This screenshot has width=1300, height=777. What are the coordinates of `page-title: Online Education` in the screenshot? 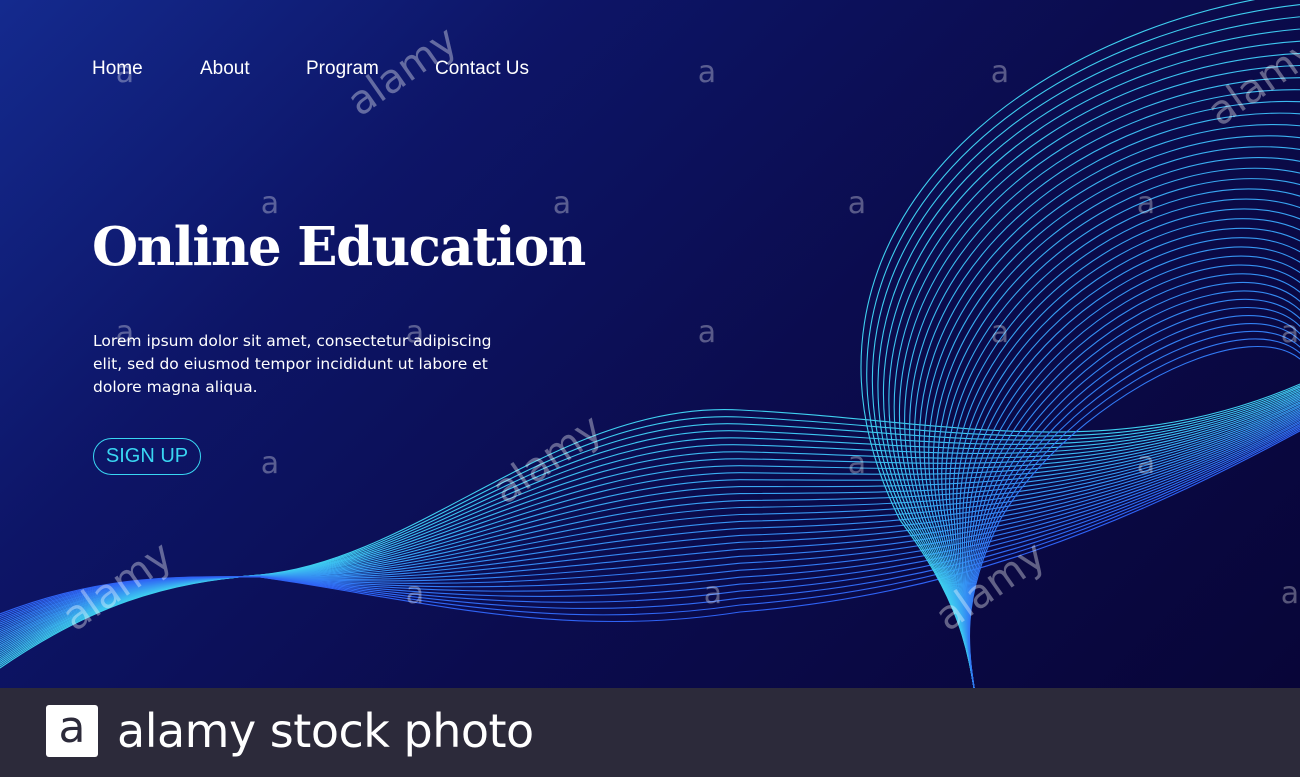 It's located at (339, 247).